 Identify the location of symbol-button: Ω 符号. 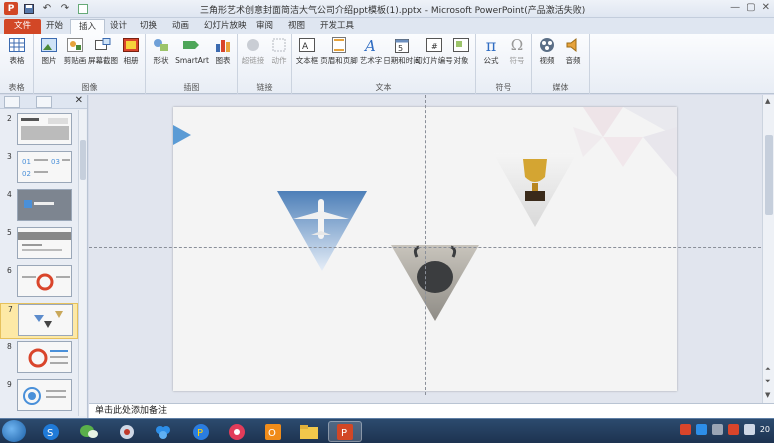
(517, 50).